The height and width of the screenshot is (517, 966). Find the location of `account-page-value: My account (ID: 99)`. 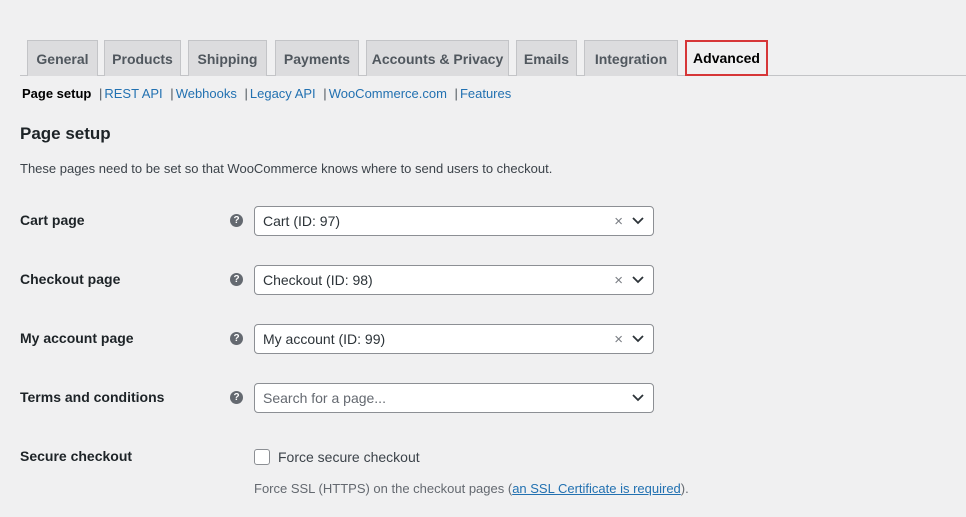

account-page-value: My account (ID: 99) is located at coordinates (324, 339).